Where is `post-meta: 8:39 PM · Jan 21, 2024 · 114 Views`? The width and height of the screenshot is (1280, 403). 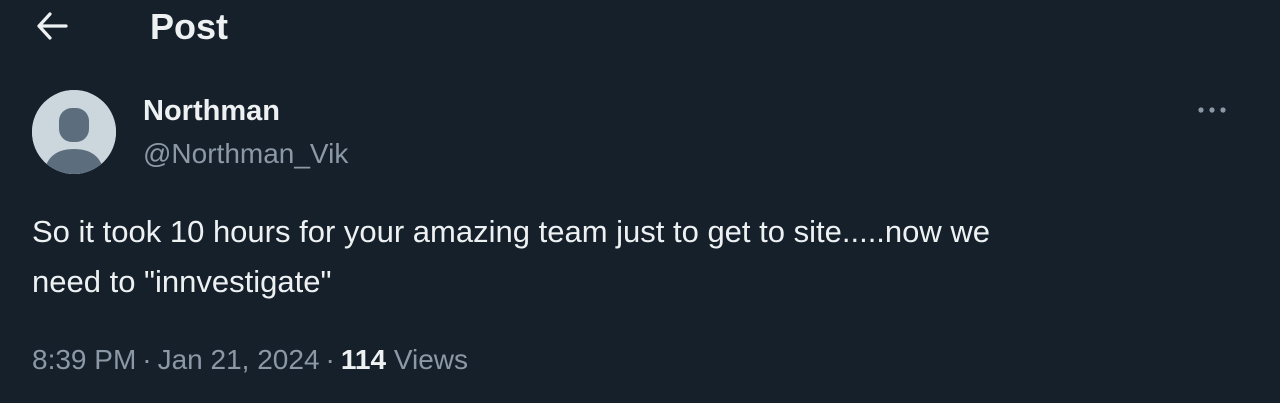 post-meta: 8:39 PM · Jan 21, 2024 · 114 Views is located at coordinates (250, 360).